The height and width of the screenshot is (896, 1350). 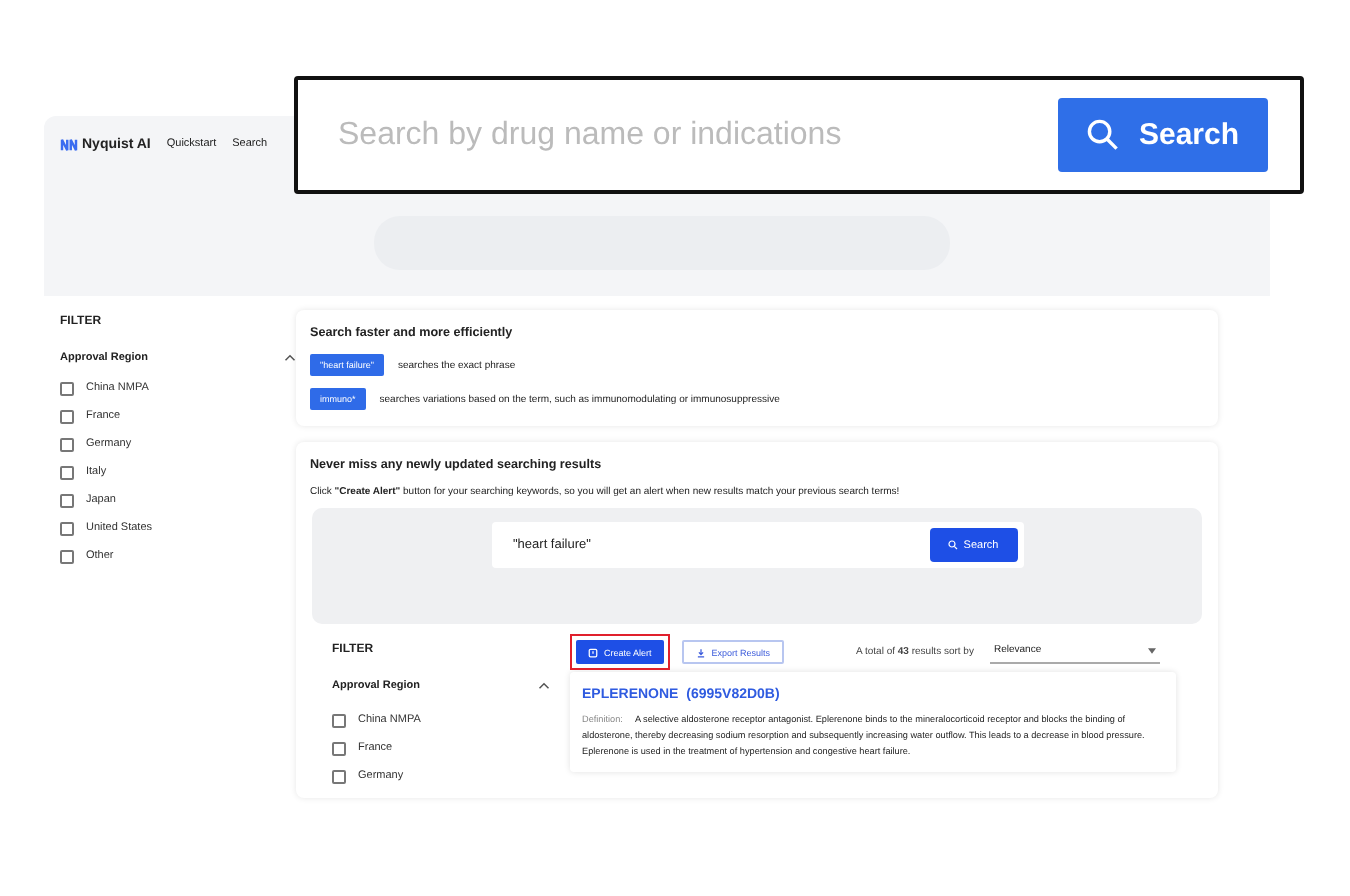 I want to click on alert-icon, so click(x=593, y=652).